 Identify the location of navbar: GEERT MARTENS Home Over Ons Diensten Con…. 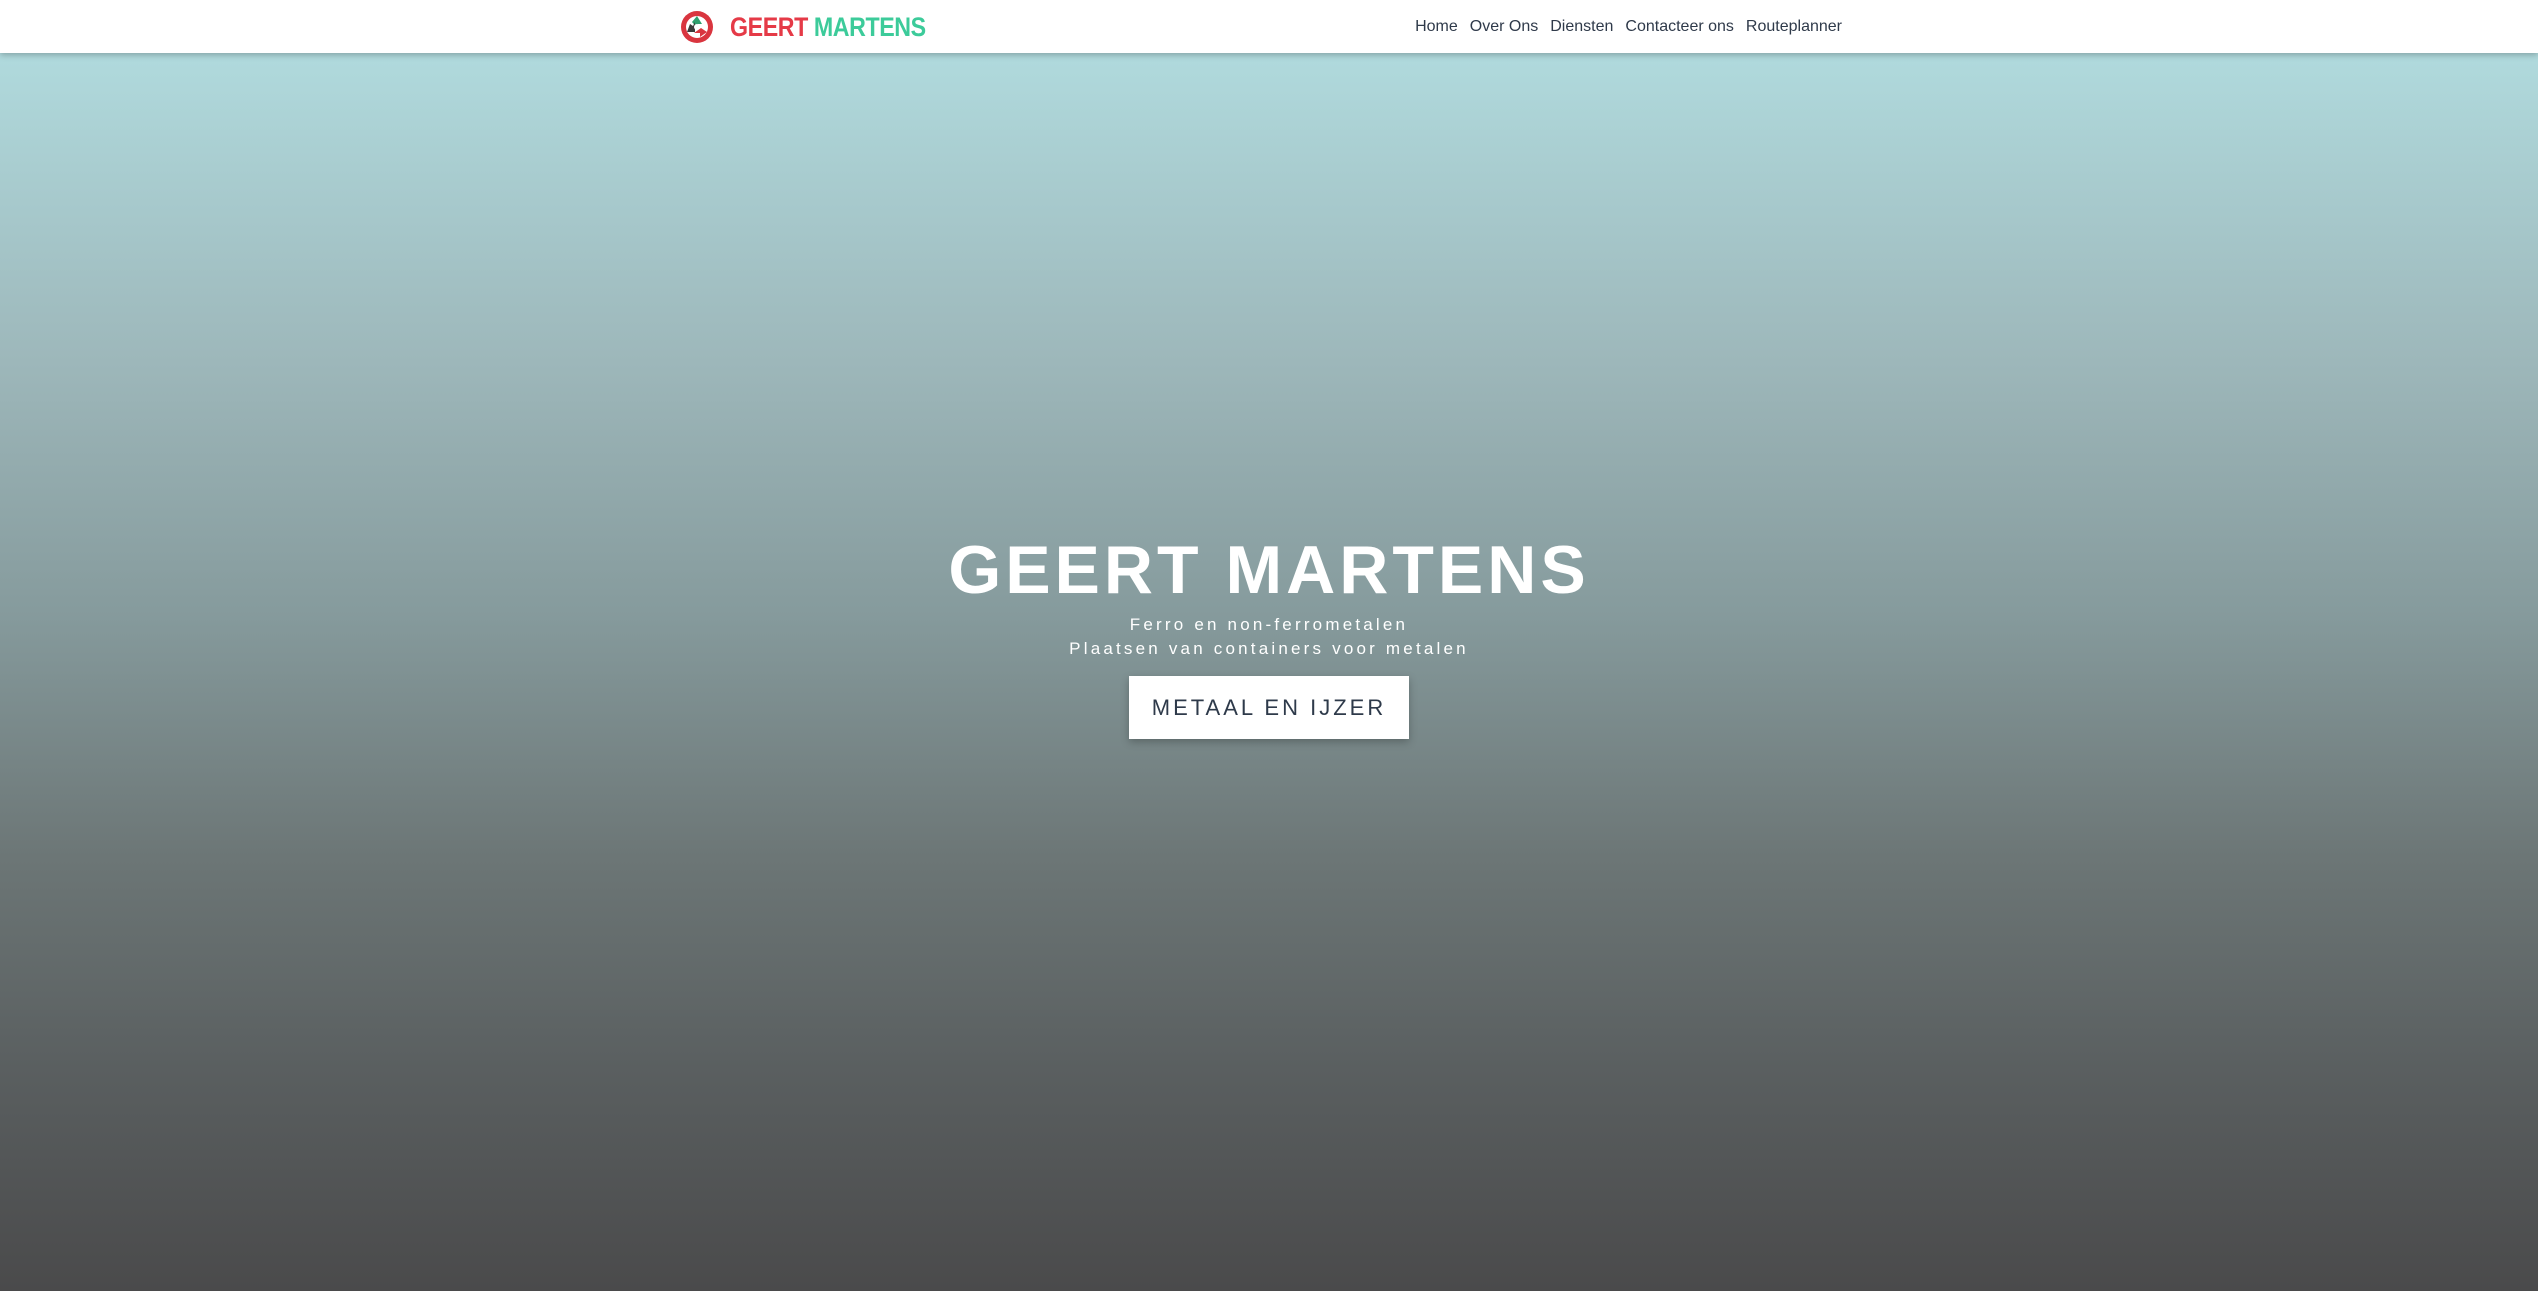
(1269, 26).